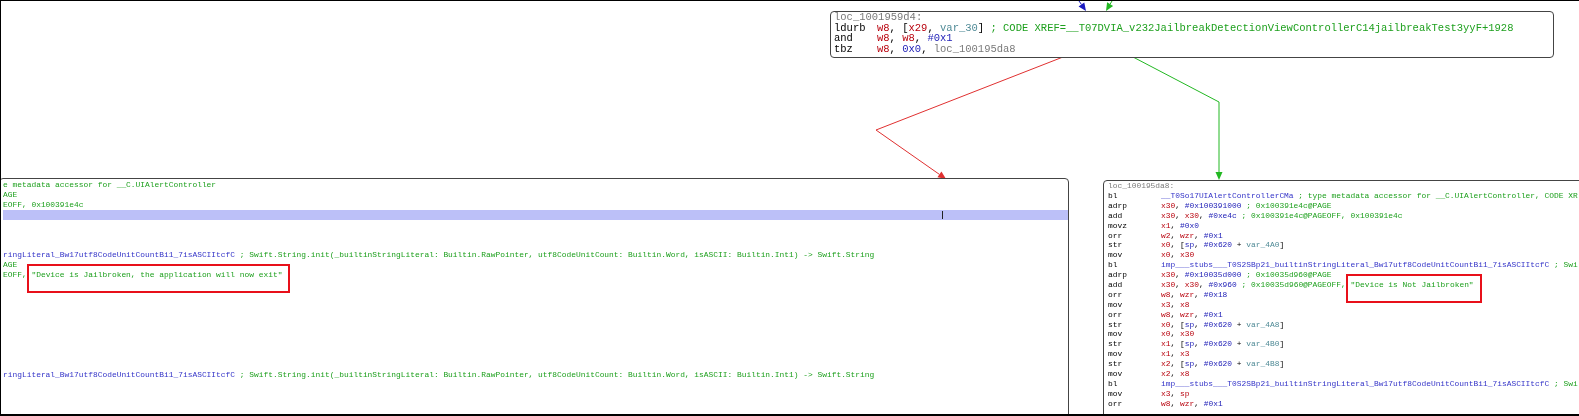  I want to click on mnemonic: ldurb, so click(850, 28).